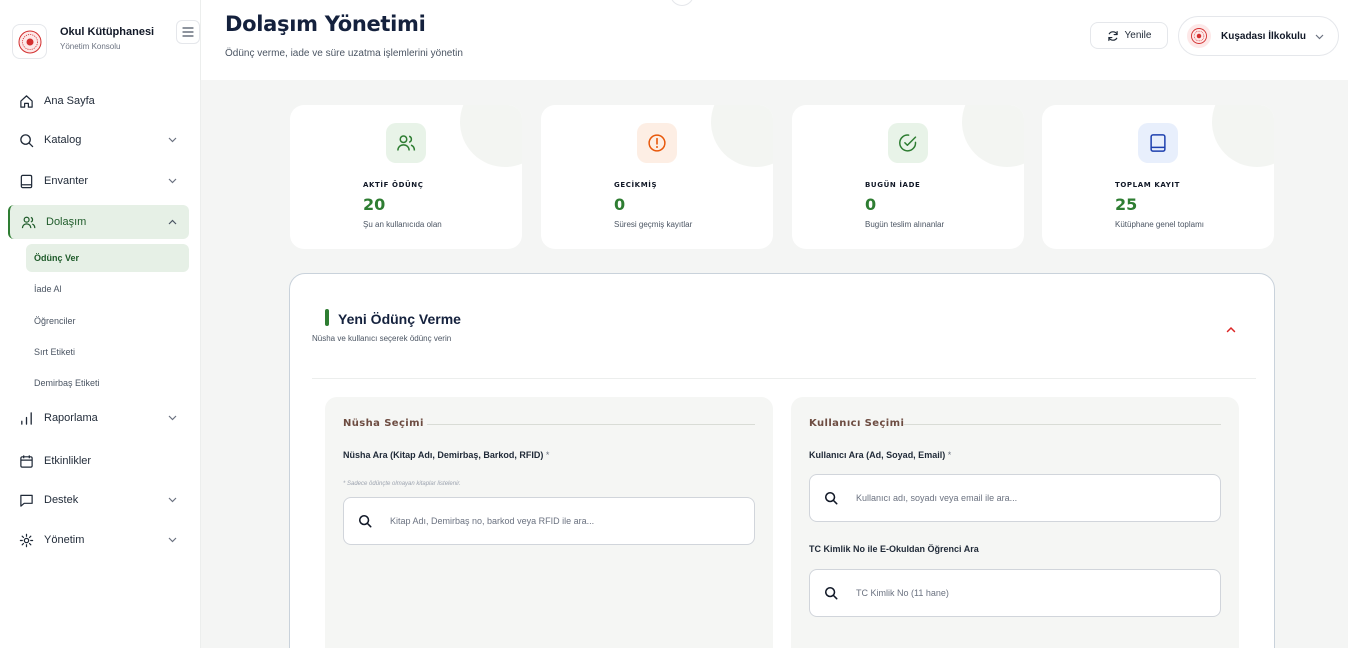  I want to click on tc-search-field, so click(1015, 593).